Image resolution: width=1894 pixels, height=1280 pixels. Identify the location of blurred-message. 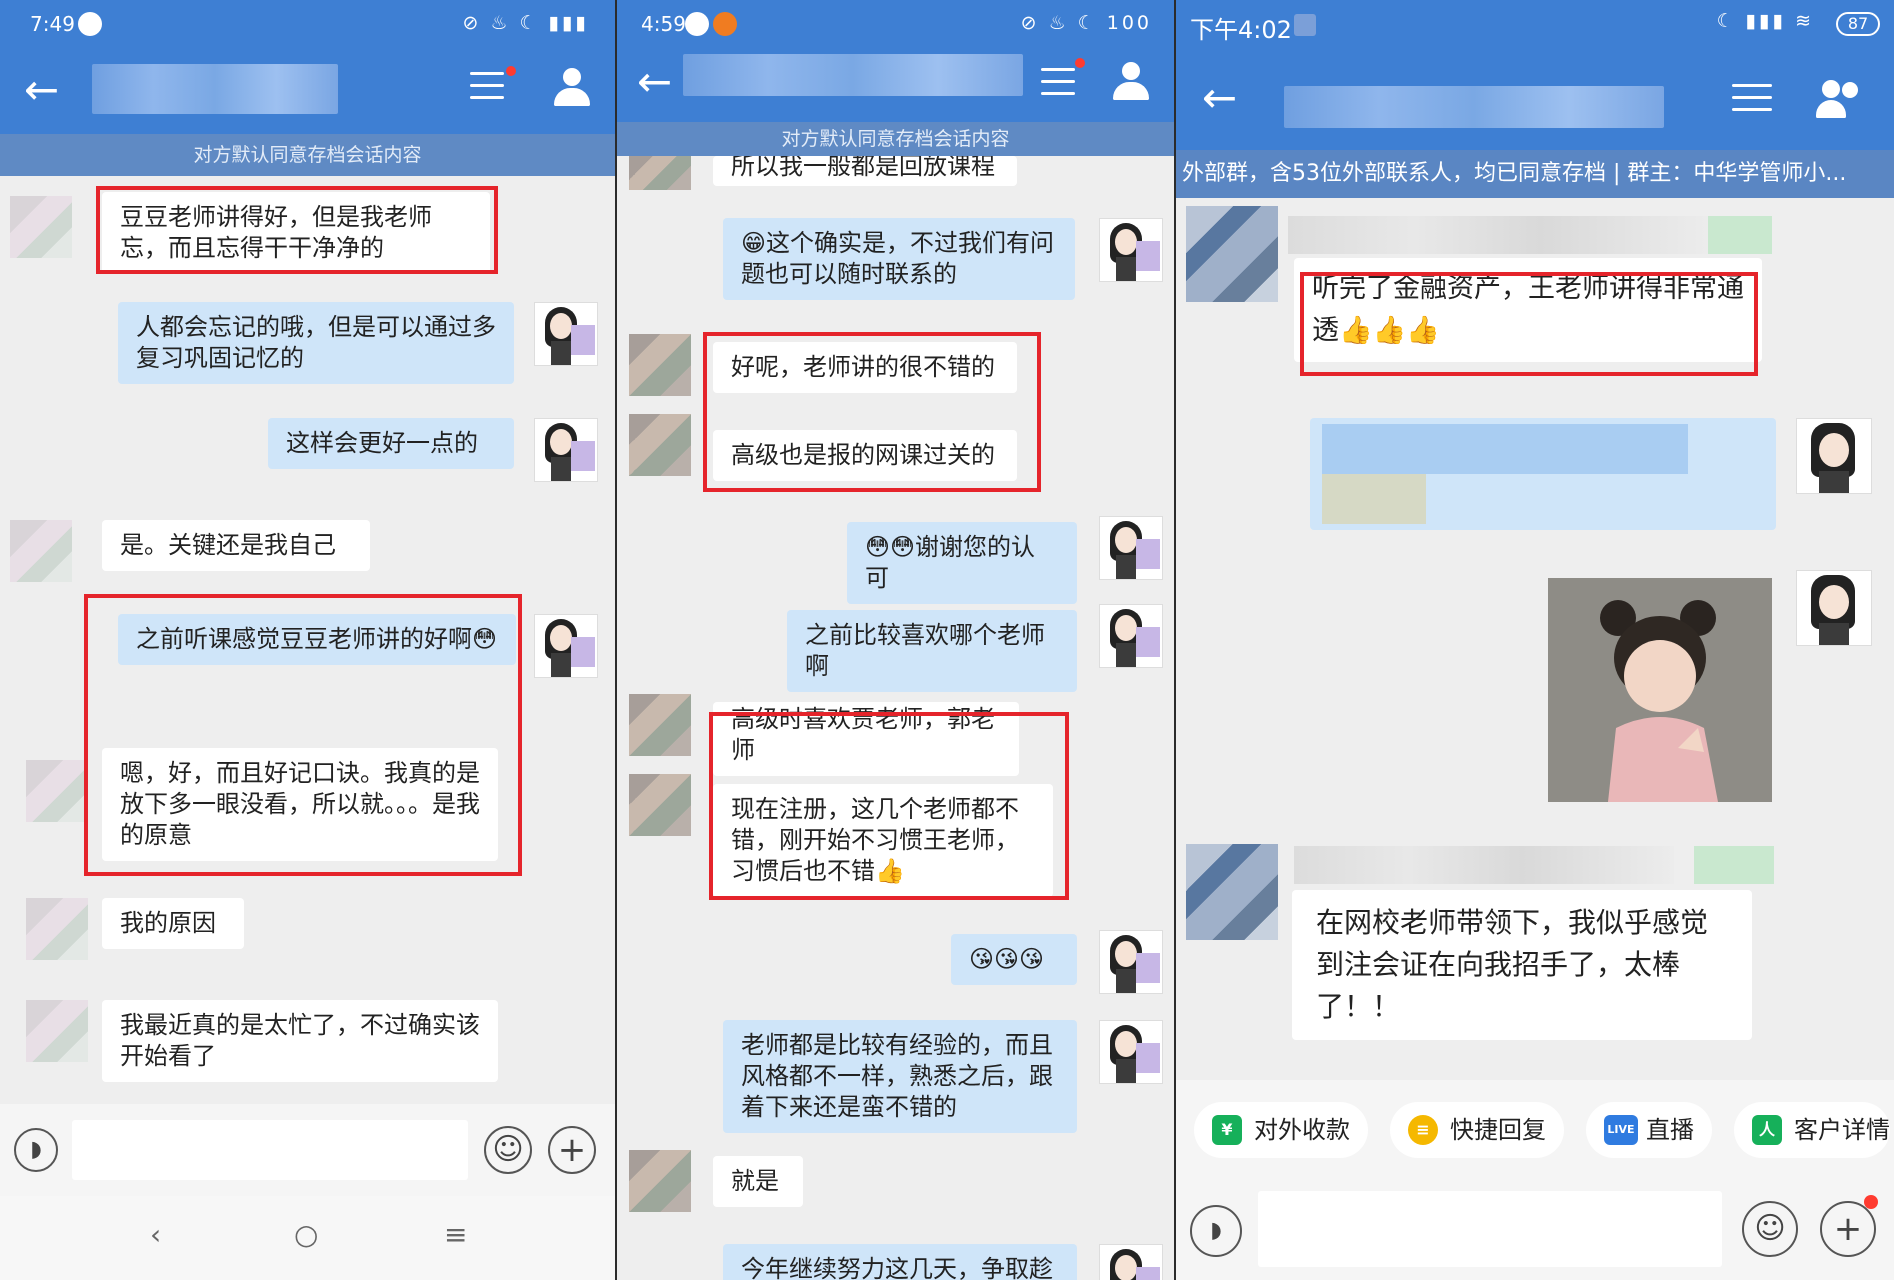
(1543, 474).